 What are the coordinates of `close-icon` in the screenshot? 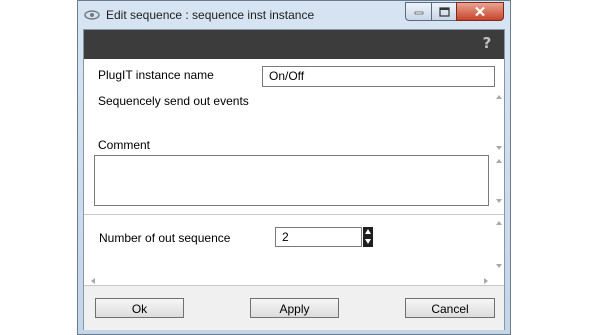 It's located at (480, 11).